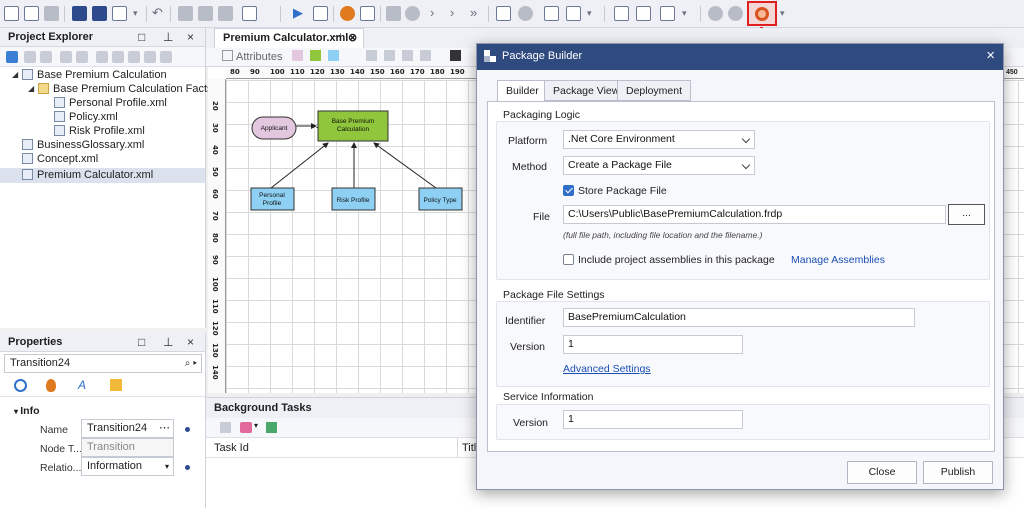  I want to click on open-folder-icon, so click(51, 13).